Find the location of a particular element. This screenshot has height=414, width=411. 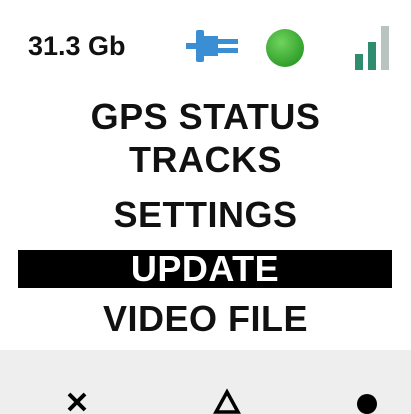

menu-item-settings: SETTINGS is located at coordinates (205, 215).